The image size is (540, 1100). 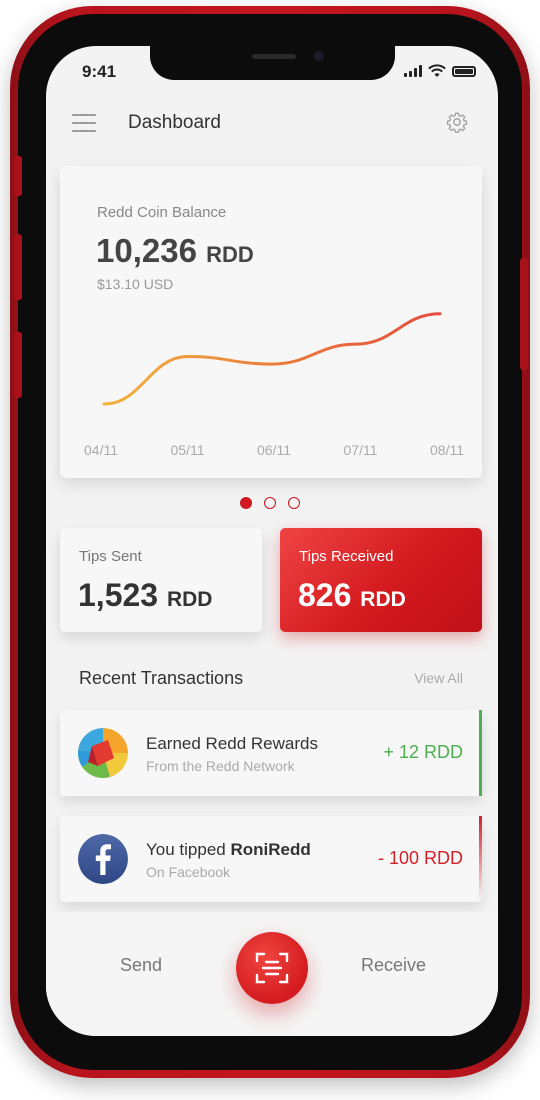 What do you see at coordinates (18, 176) in the screenshot?
I see `mute-switch` at bounding box center [18, 176].